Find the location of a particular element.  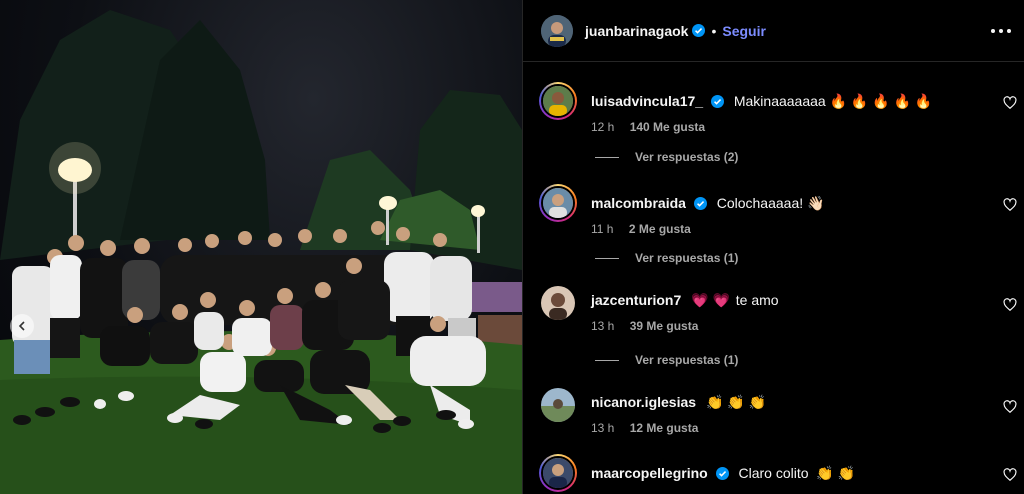

author-avatar is located at coordinates (557, 30).